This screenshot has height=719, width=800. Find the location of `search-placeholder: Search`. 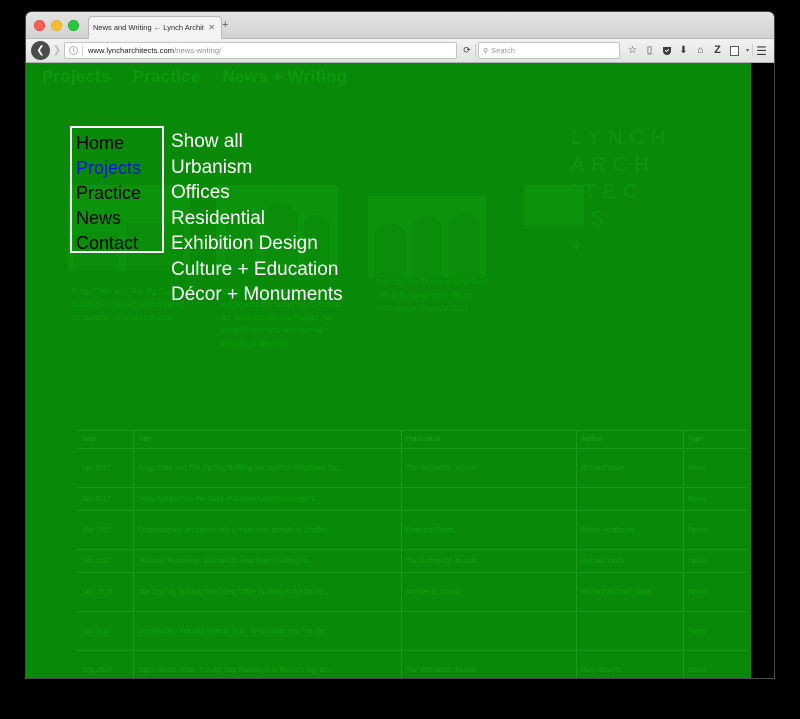

search-placeholder: Search is located at coordinates (503, 50).